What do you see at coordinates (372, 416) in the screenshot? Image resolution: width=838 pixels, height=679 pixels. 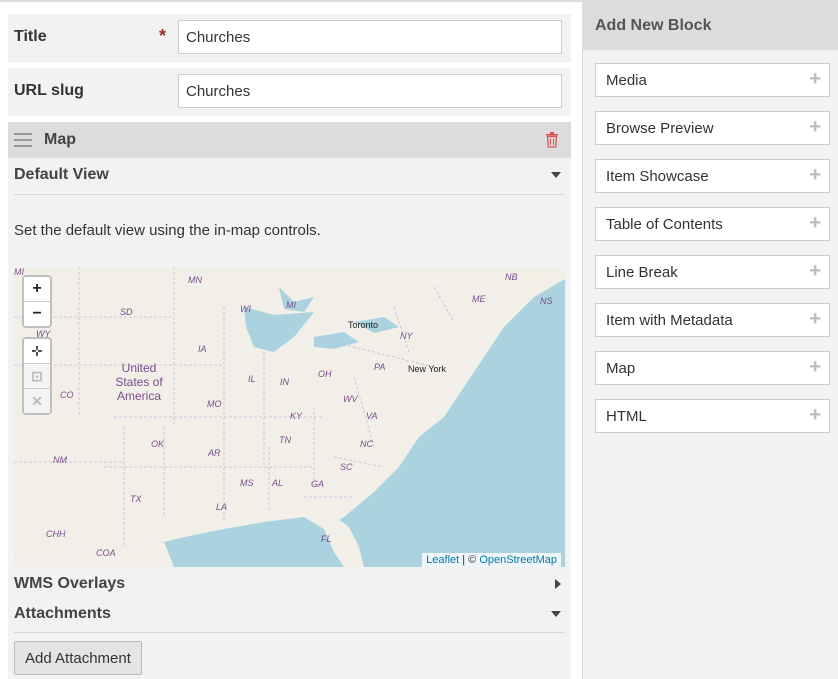 I see `state-label: VA` at bounding box center [372, 416].